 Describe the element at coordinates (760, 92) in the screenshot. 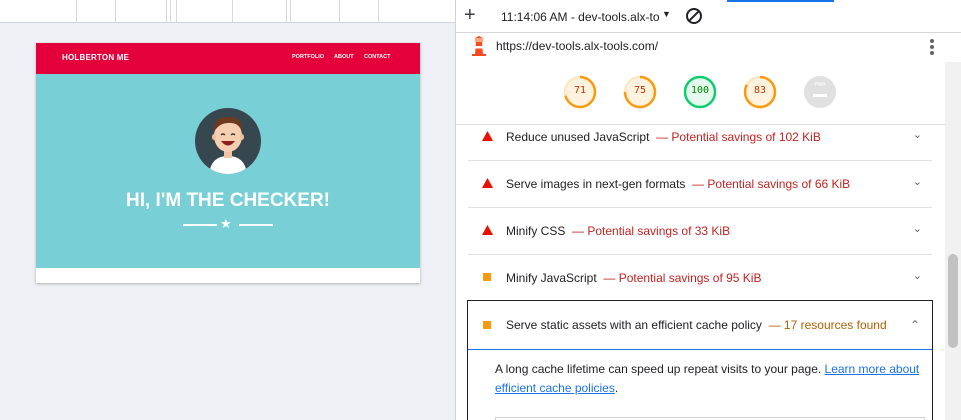

I see `gauge-seo: 83` at that location.